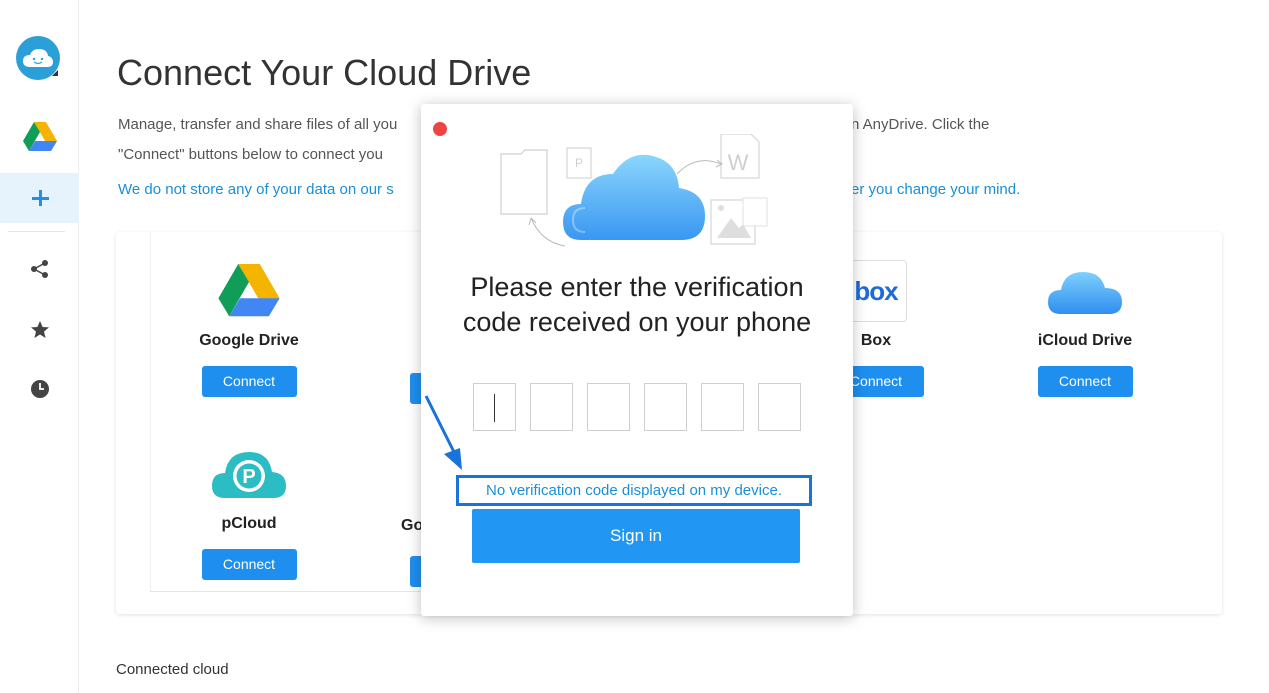 The image size is (1269, 693). I want to click on cloud-tile-google-drive: Google Drive Connect, so click(249, 328).